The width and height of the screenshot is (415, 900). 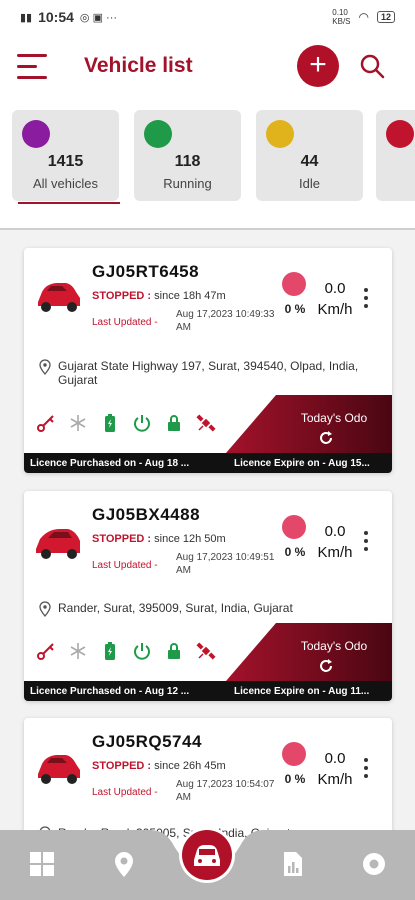 What do you see at coordinates (225, 564) in the screenshot?
I see `last-updated-value: Aug 17,2023 10:49:51 AM` at bounding box center [225, 564].